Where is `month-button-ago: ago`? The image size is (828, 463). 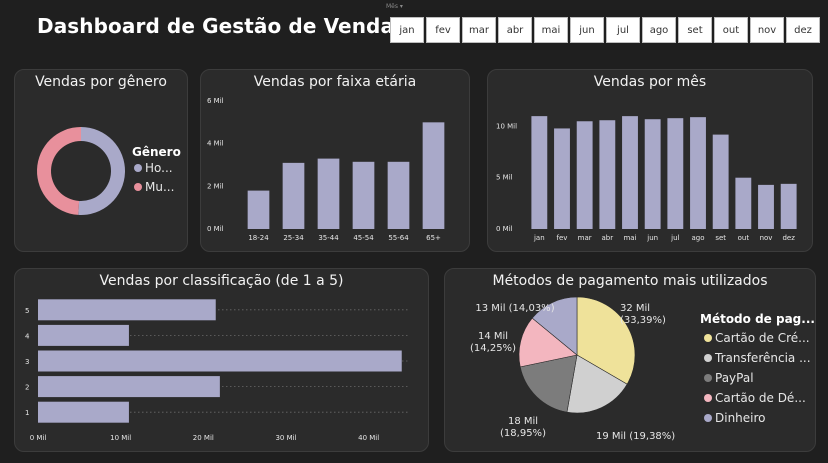 month-button-ago: ago is located at coordinates (659, 30).